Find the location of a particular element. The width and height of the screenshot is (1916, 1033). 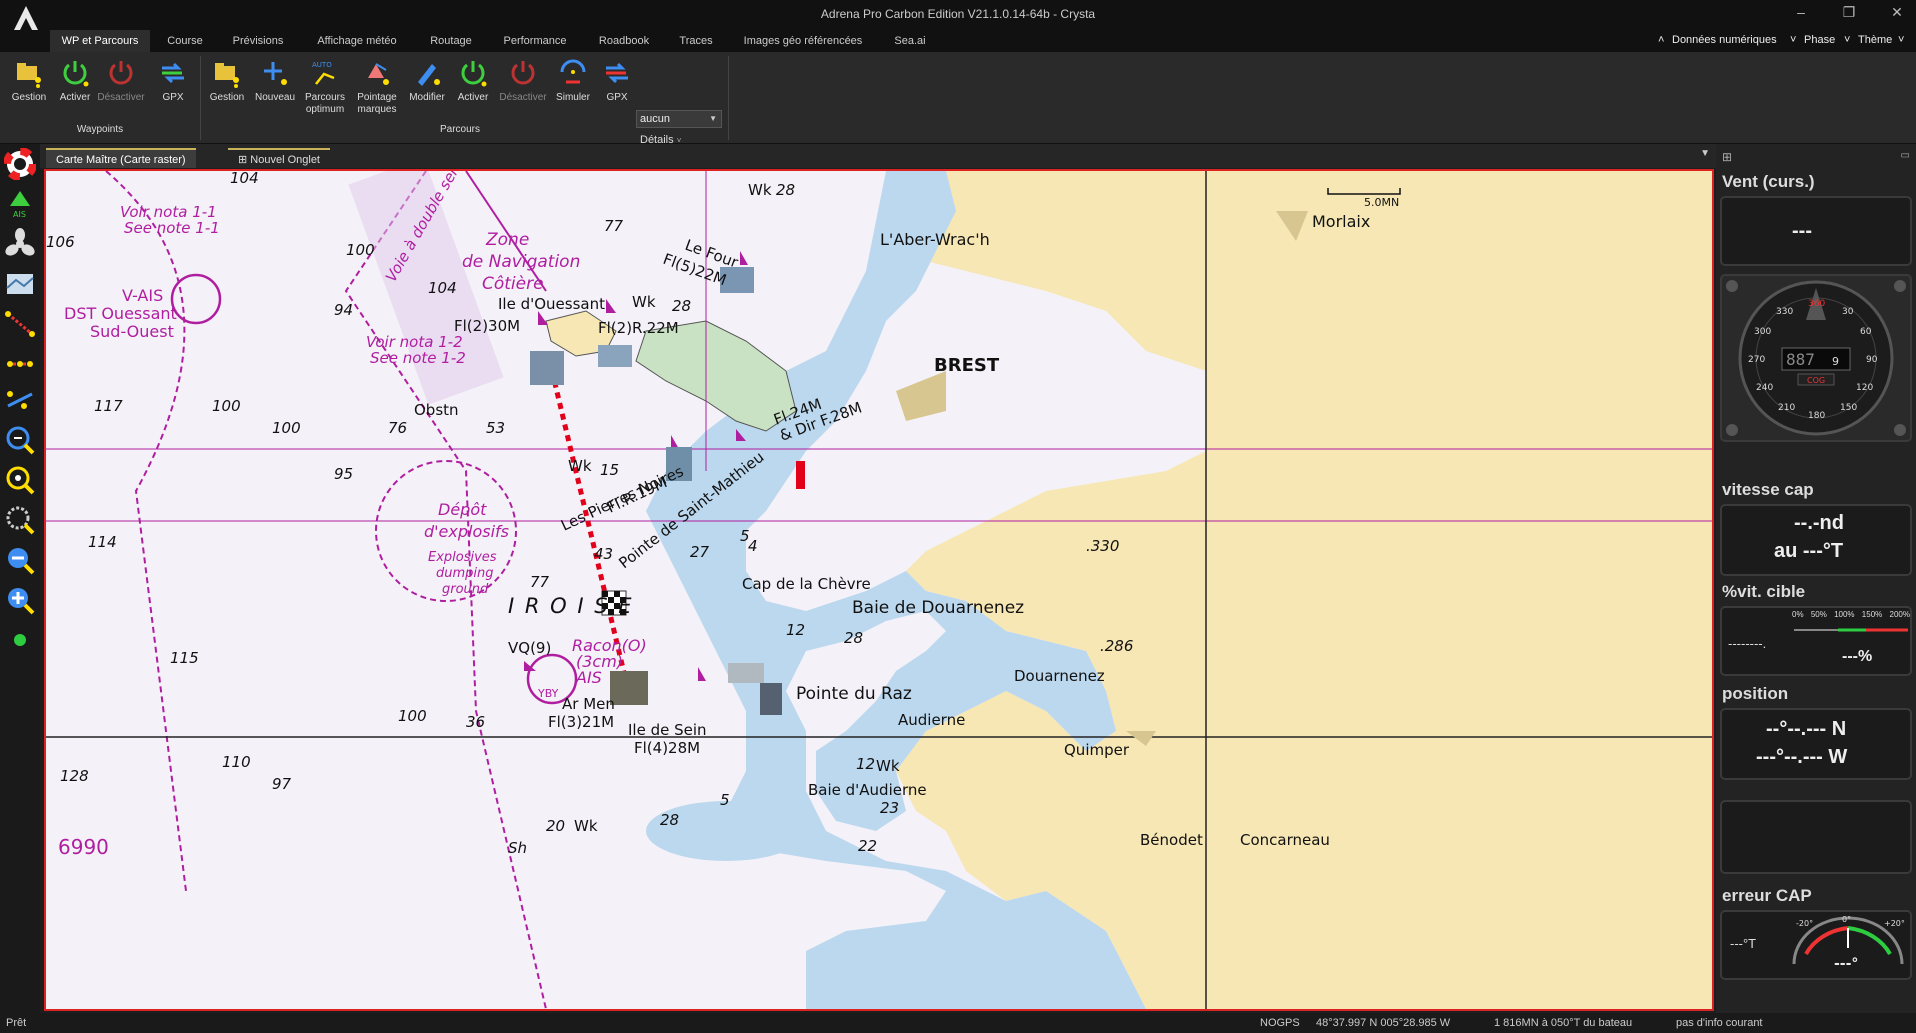

route-modifier-button: Modifier is located at coordinates (427, 81).